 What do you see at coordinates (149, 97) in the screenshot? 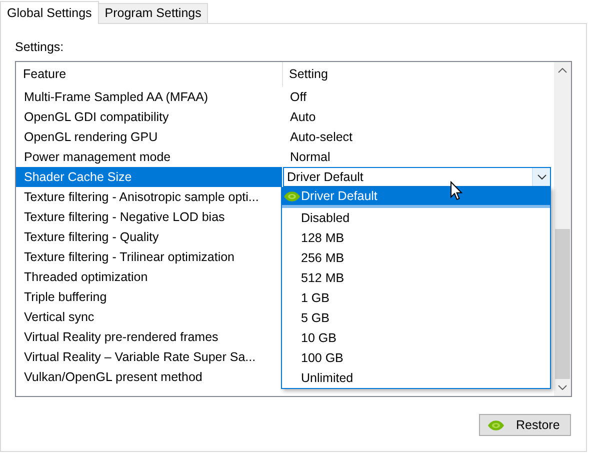
I see `feature-cell: Multi-Frame Sampled AA (MFAA)` at bounding box center [149, 97].